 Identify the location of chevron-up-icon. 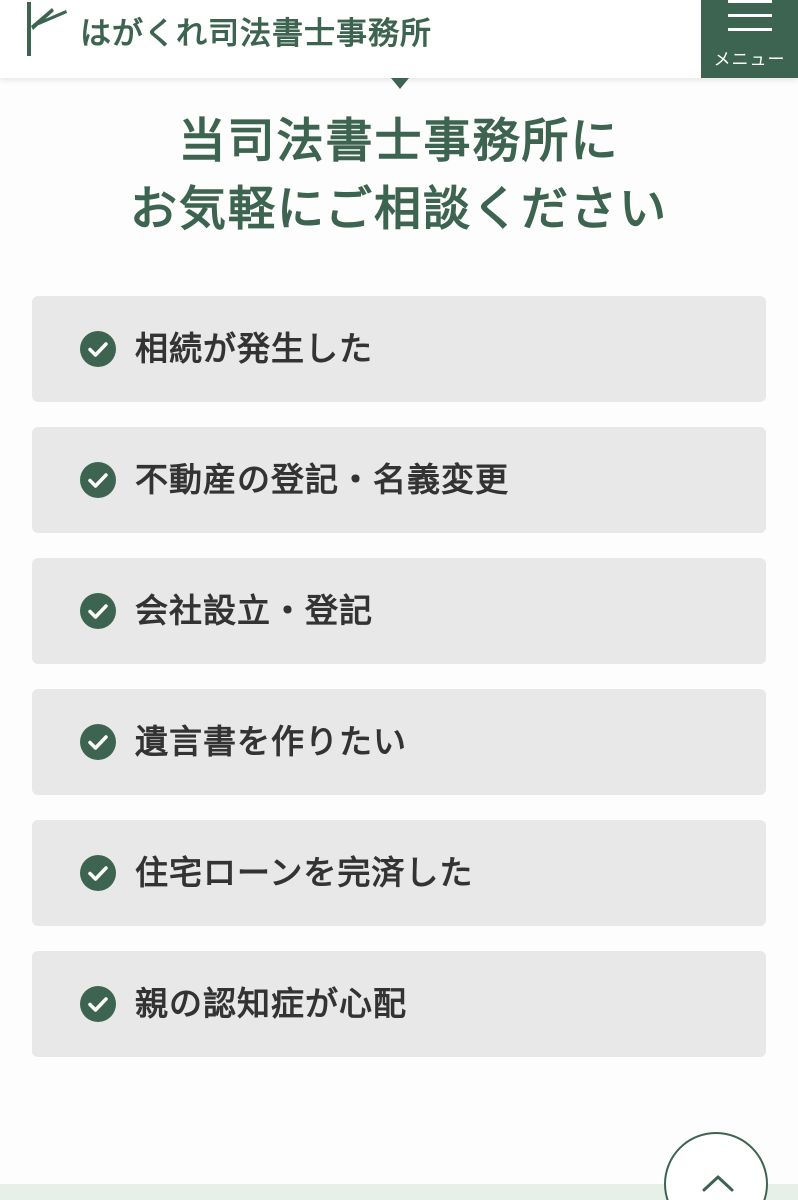
(718, 1183).